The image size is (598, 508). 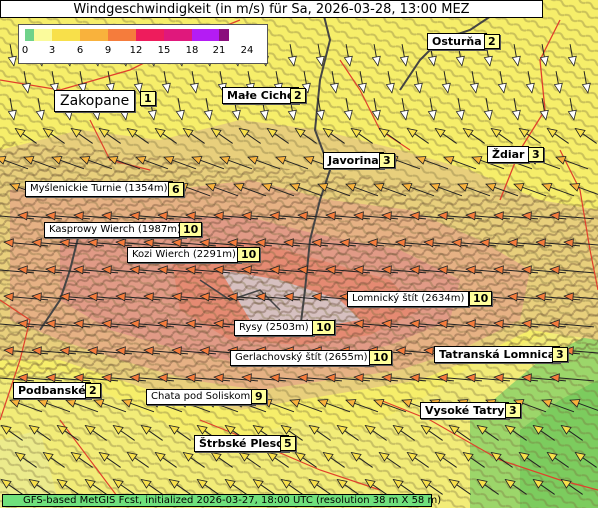 I want to click on place-label: Tatranská Lomnica, so click(x=497, y=354).